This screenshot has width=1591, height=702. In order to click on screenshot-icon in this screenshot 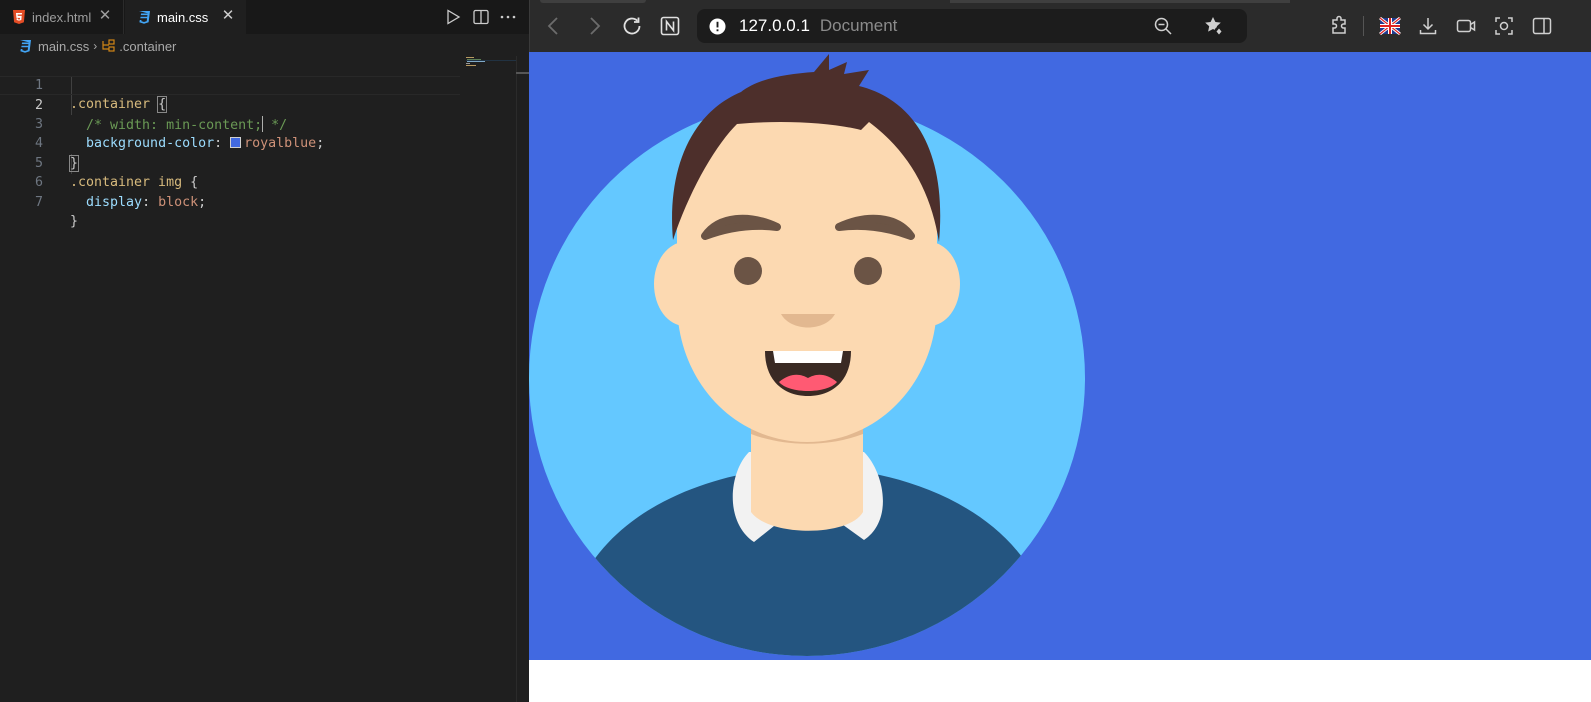, I will do `click(1504, 26)`.